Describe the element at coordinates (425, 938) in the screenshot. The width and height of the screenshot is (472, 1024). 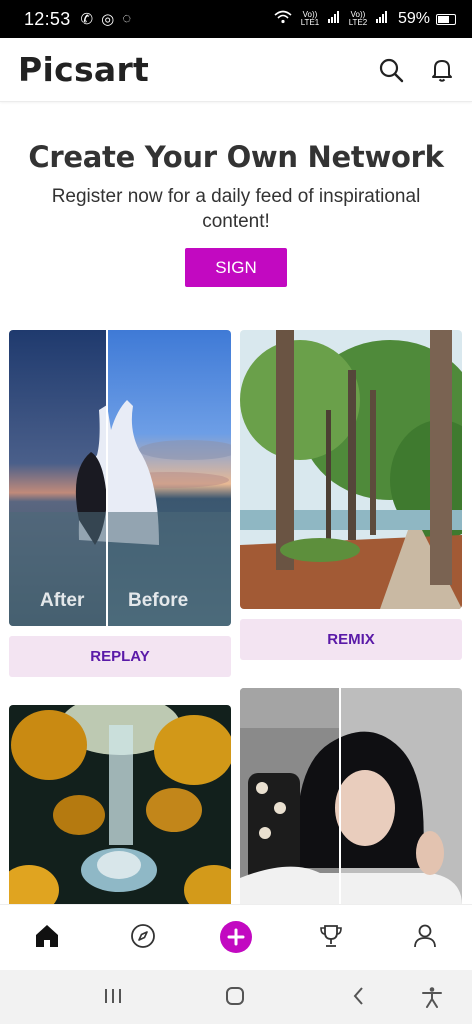
I see `profile-icon` at that location.